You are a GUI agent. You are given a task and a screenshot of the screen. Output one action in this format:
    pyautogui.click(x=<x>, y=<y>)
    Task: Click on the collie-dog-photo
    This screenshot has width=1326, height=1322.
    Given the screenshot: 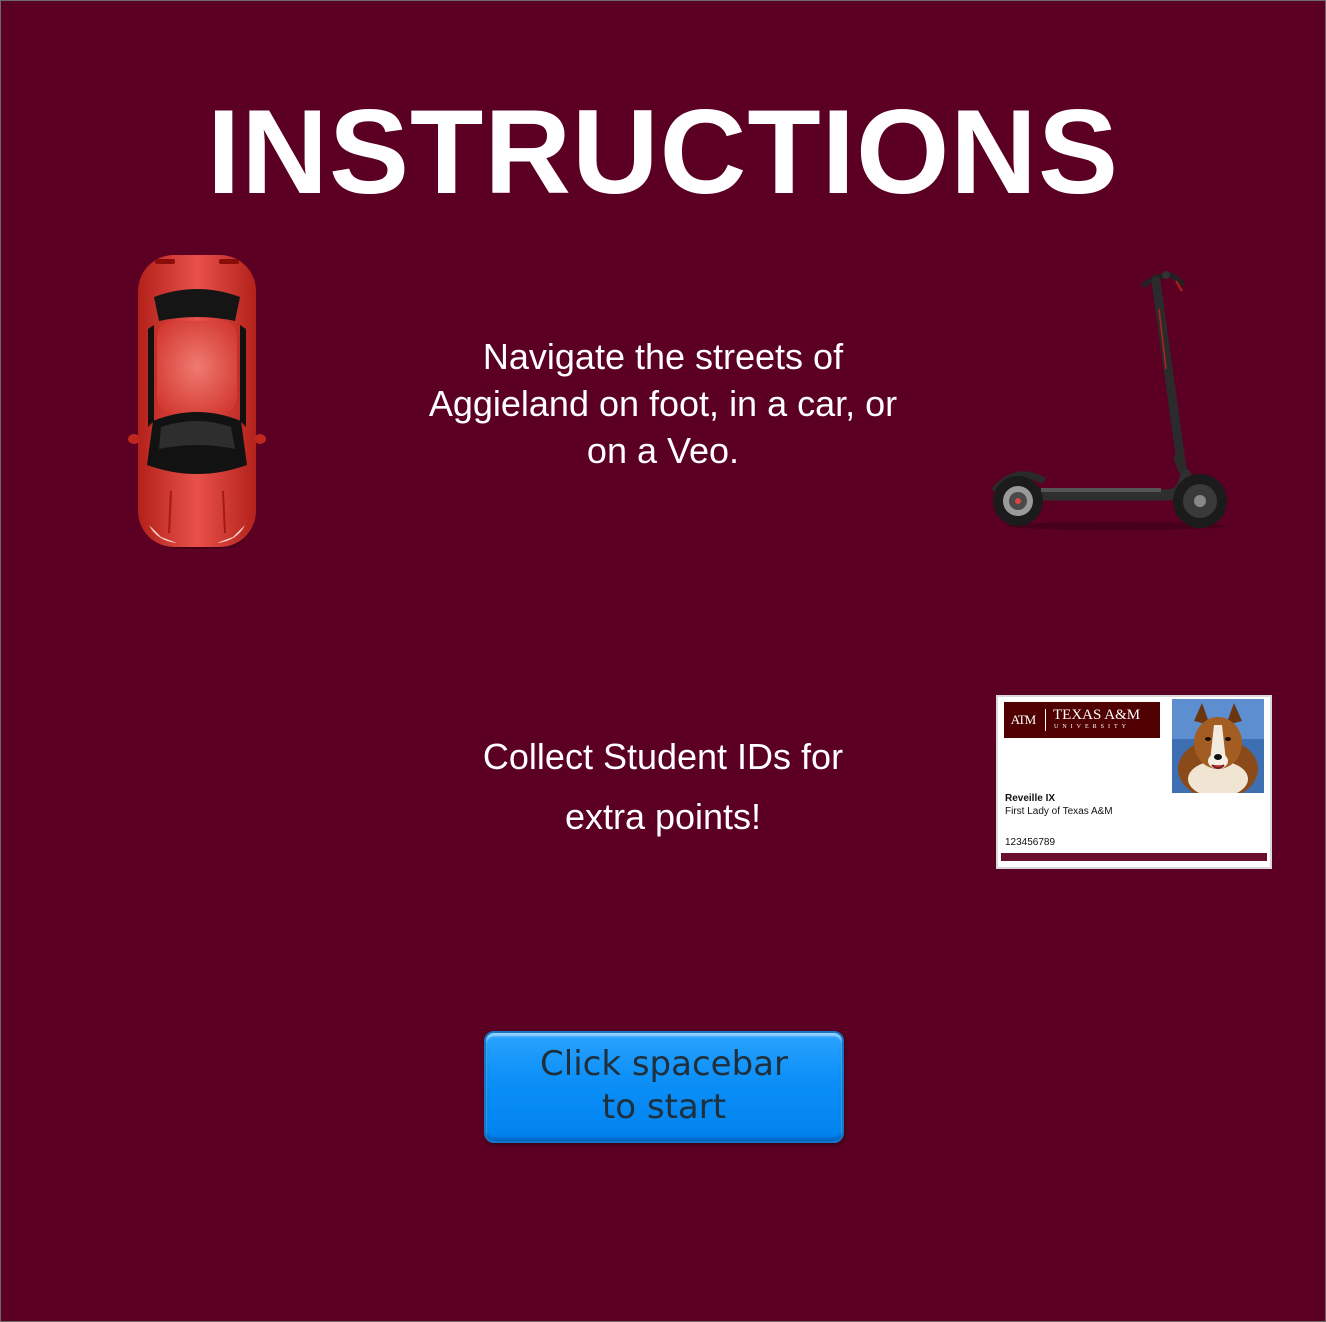 What is the action you would take?
    pyautogui.click(x=1218, y=746)
    